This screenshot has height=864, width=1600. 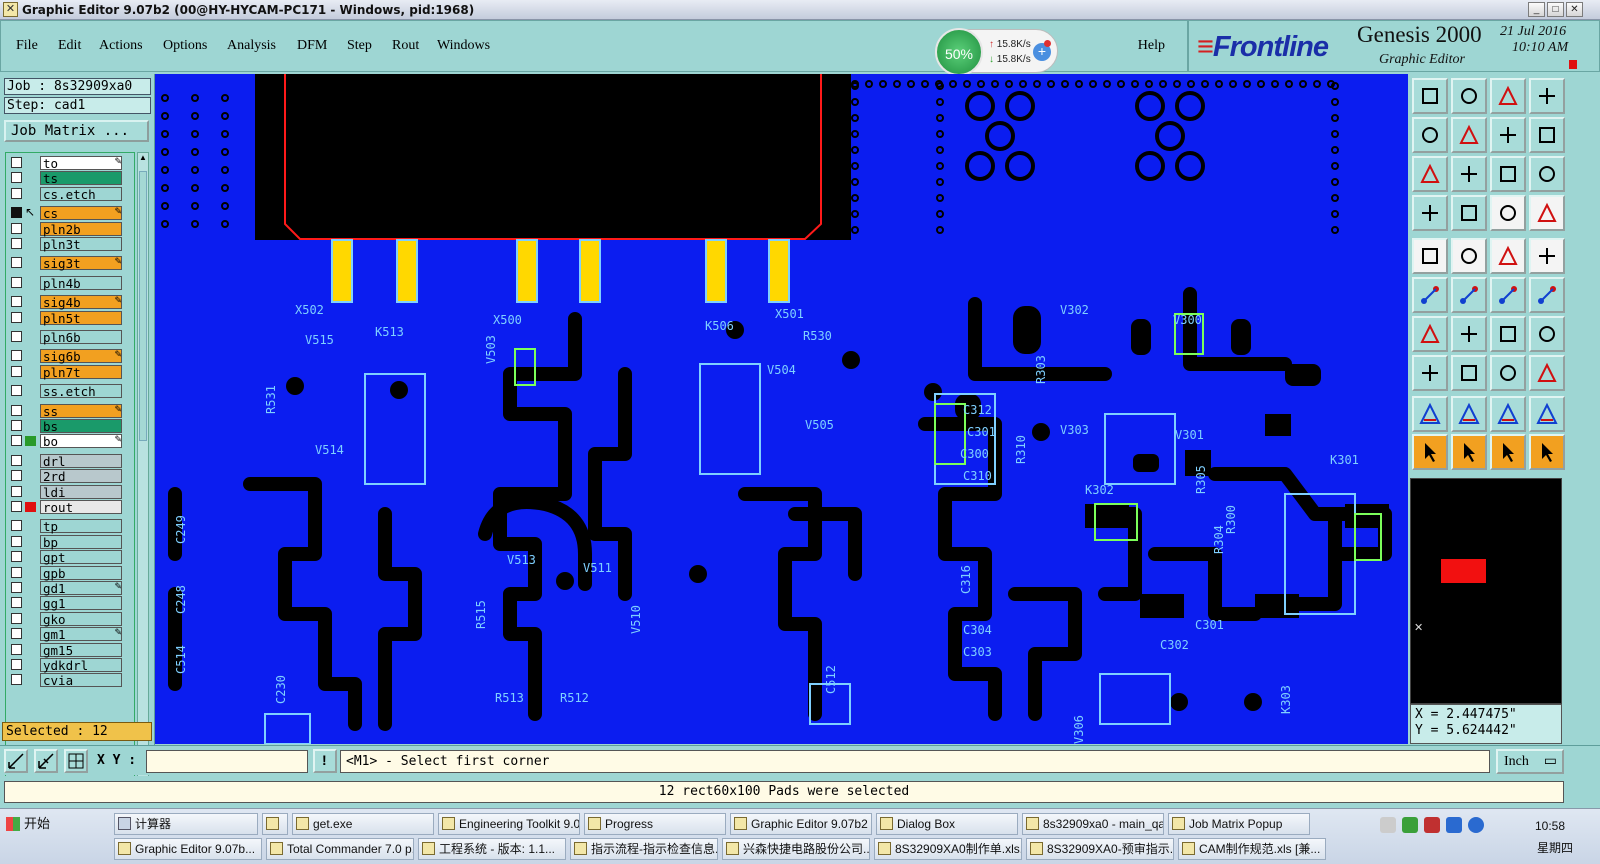 I want to click on layer-name: gpt, so click(x=81, y=557).